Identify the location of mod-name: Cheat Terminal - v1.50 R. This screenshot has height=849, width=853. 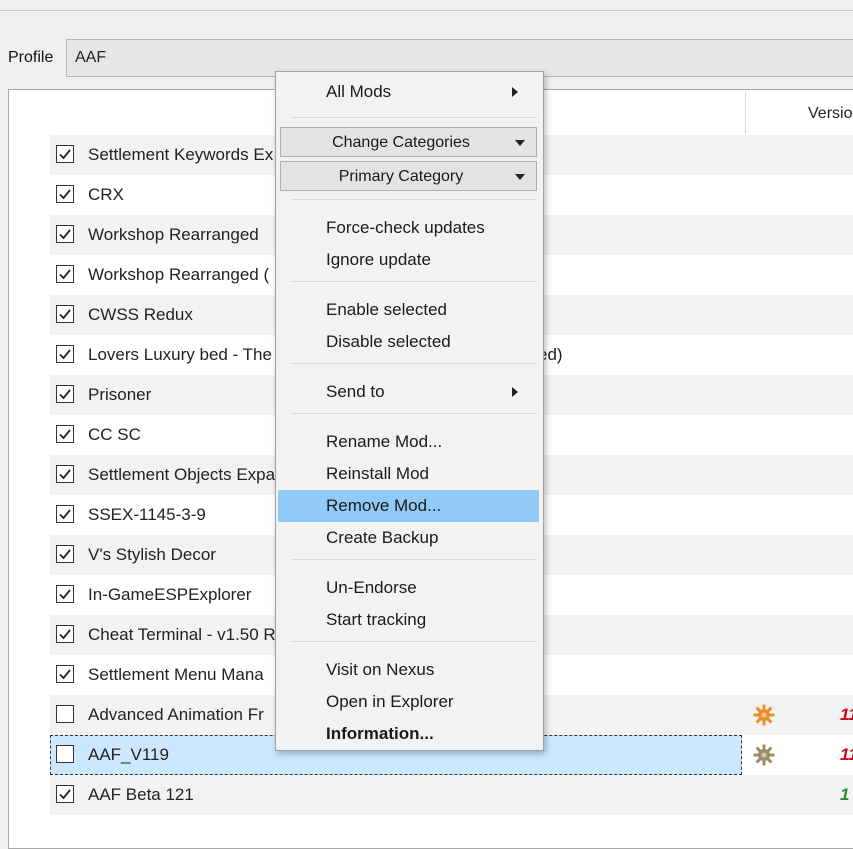
(182, 634).